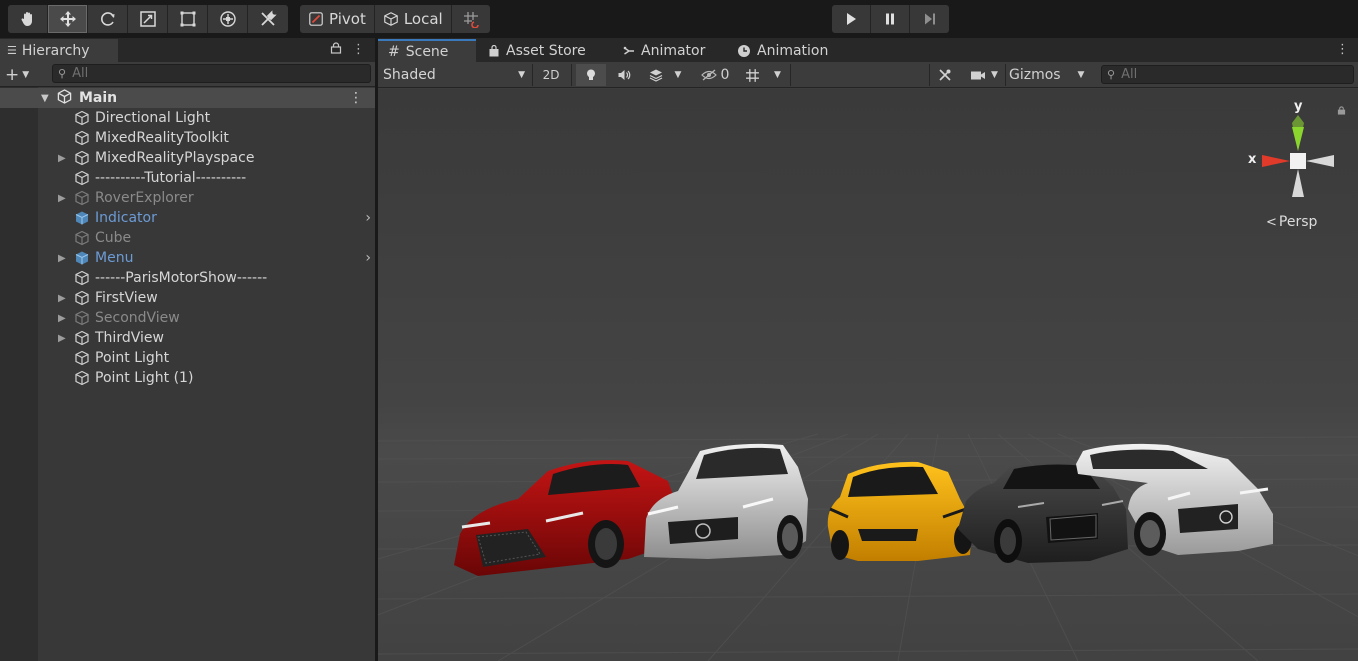 Image resolution: width=1358 pixels, height=661 pixels. Describe the element at coordinates (206, 298) in the screenshot. I see `hierarchy-item-firstview: ▶ FirstView` at that location.